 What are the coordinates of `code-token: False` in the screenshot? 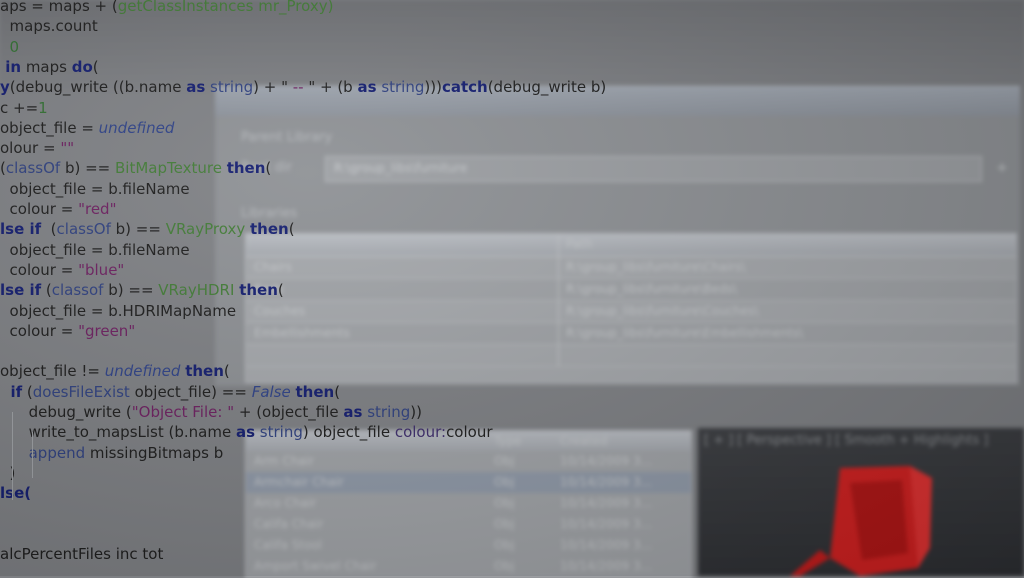 It's located at (271, 391).